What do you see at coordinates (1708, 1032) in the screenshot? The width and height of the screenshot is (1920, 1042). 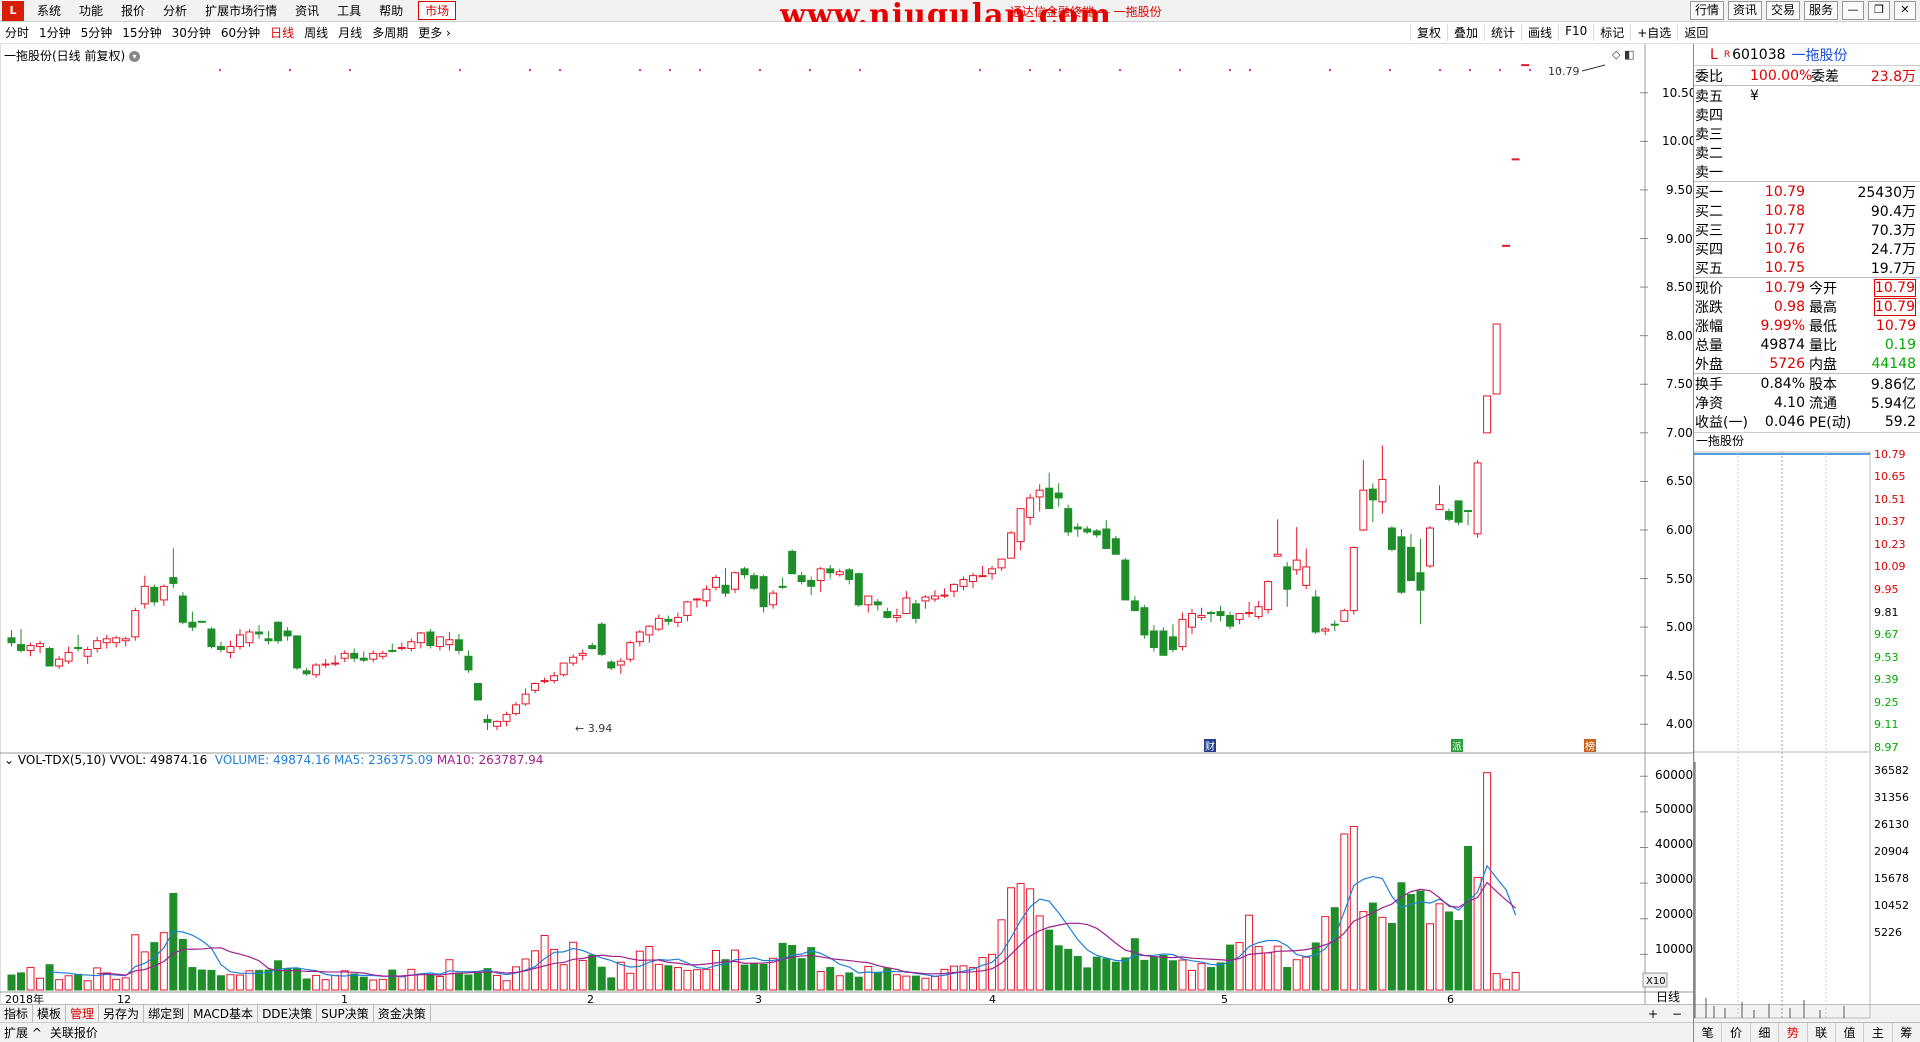 I see `tab-ticks: 笔` at bounding box center [1708, 1032].